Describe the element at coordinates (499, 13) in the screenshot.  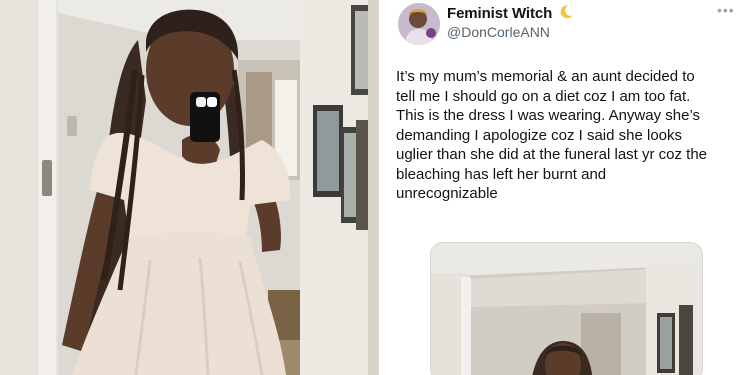
I see `author-display-name: Feminist Witch` at that location.